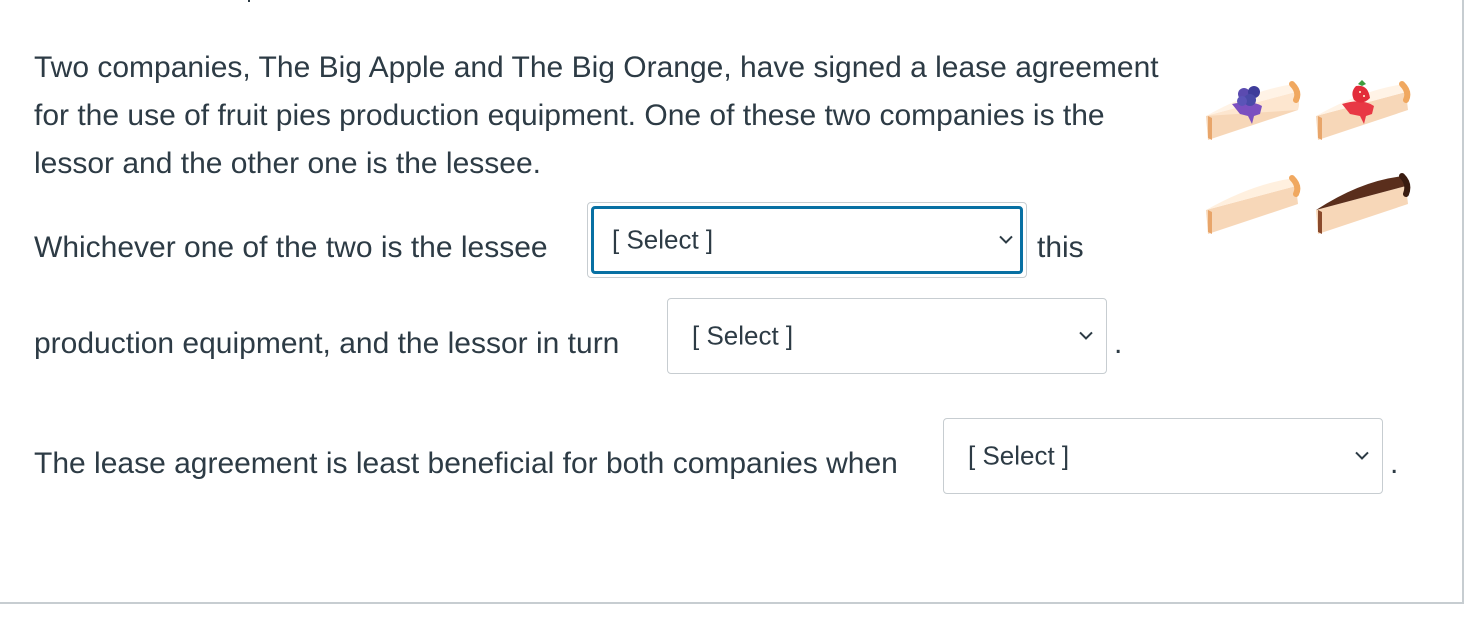 The height and width of the screenshot is (628, 1480). I want to click on sentence1-suffix: this, so click(1060, 247).